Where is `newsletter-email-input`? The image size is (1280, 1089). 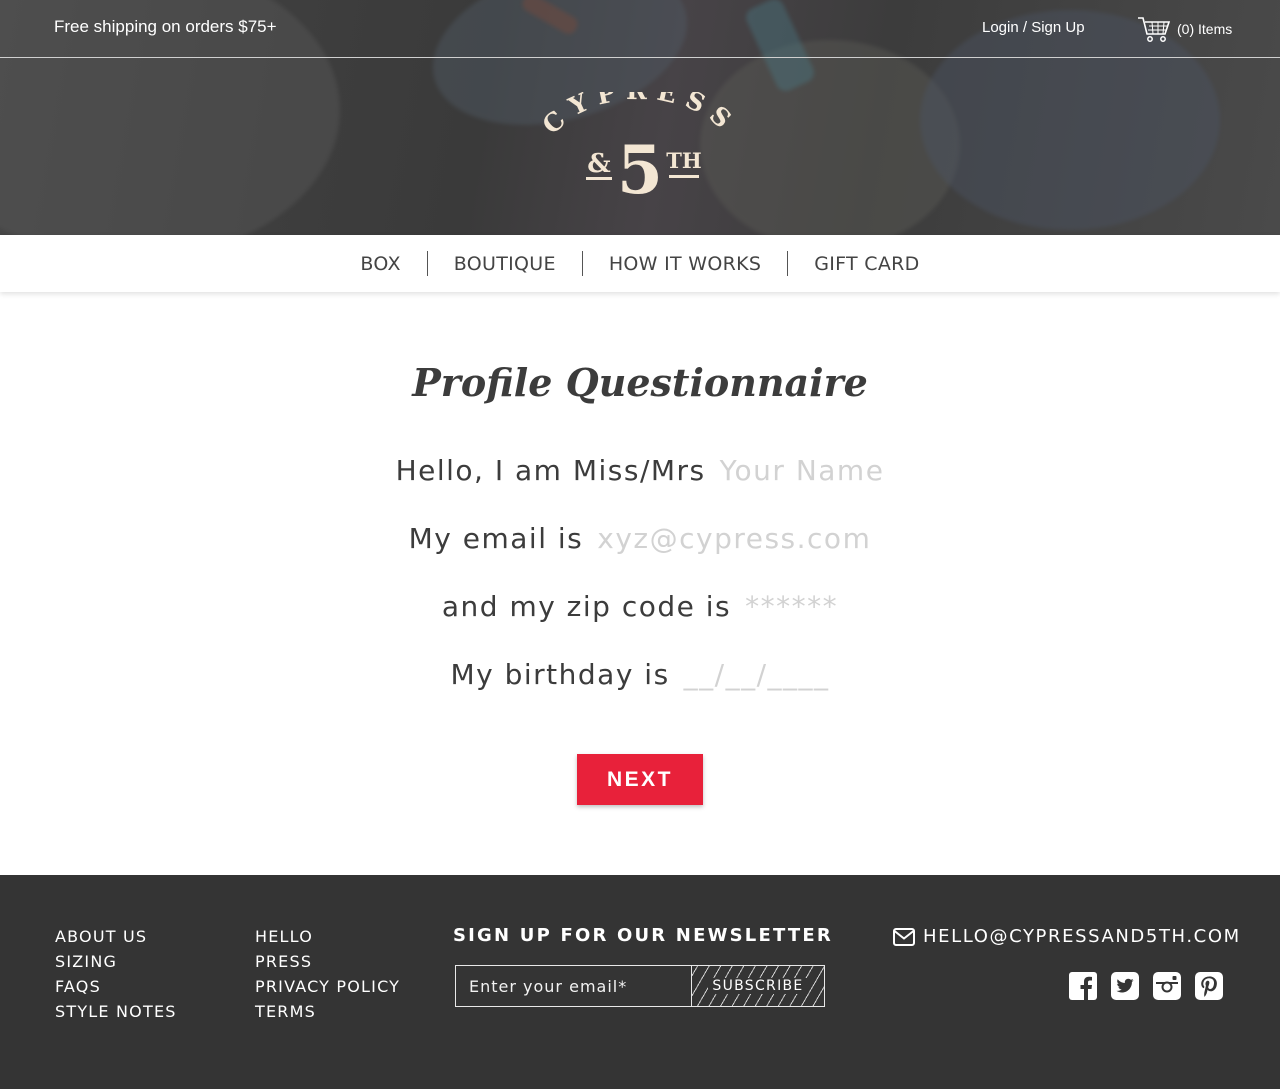 newsletter-email-input is located at coordinates (574, 986).